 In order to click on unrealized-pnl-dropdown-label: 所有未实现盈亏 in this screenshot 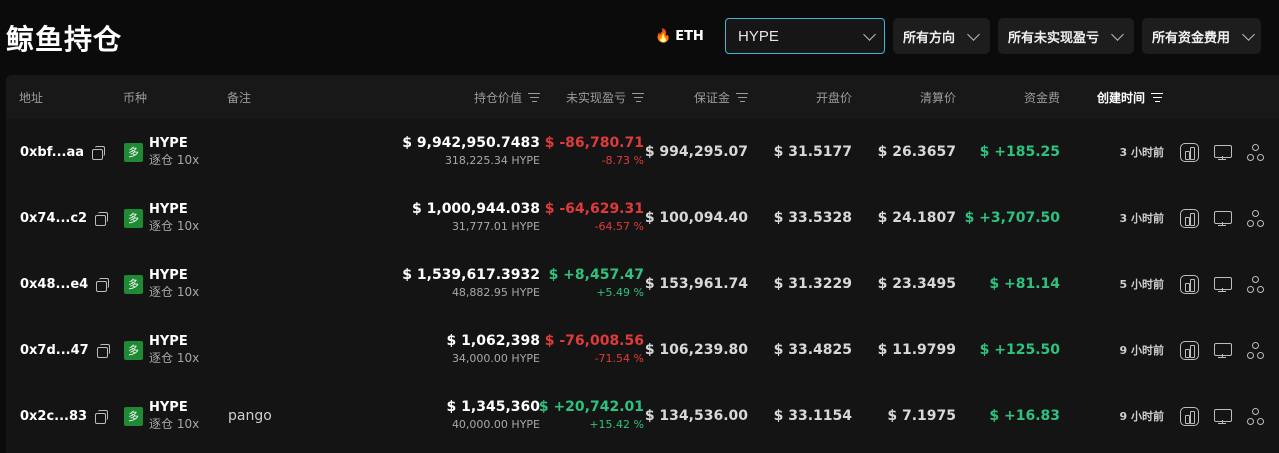, I will do `click(1054, 38)`.